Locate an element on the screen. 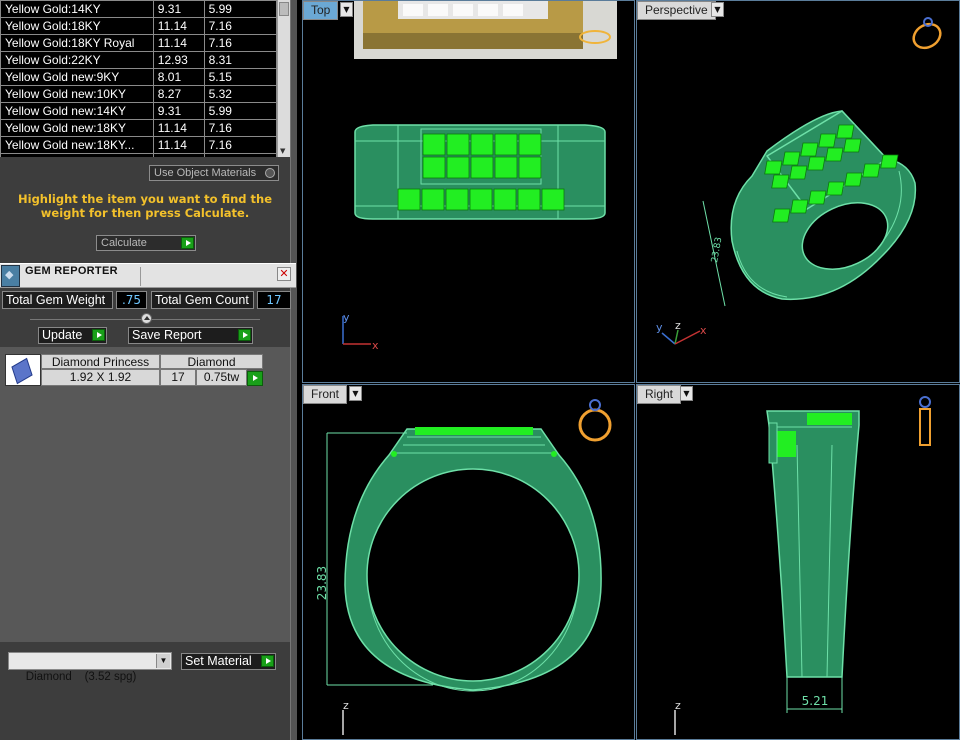 The image size is (960, 740). materials-row: Yellow Gold new:18KY... 11.14 7.16 is located at coordinates (138, 145).